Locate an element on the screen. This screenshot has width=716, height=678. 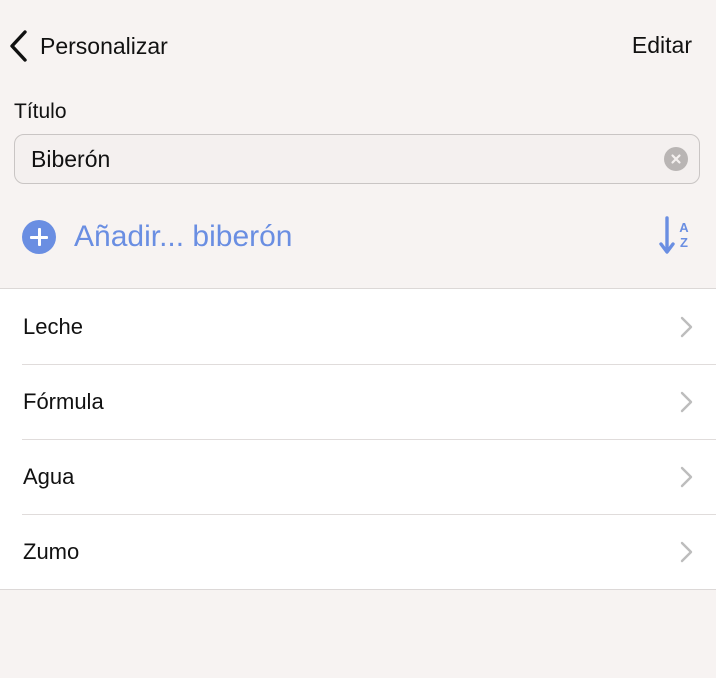
add-circle-icon is located at coordinates (39, 237).